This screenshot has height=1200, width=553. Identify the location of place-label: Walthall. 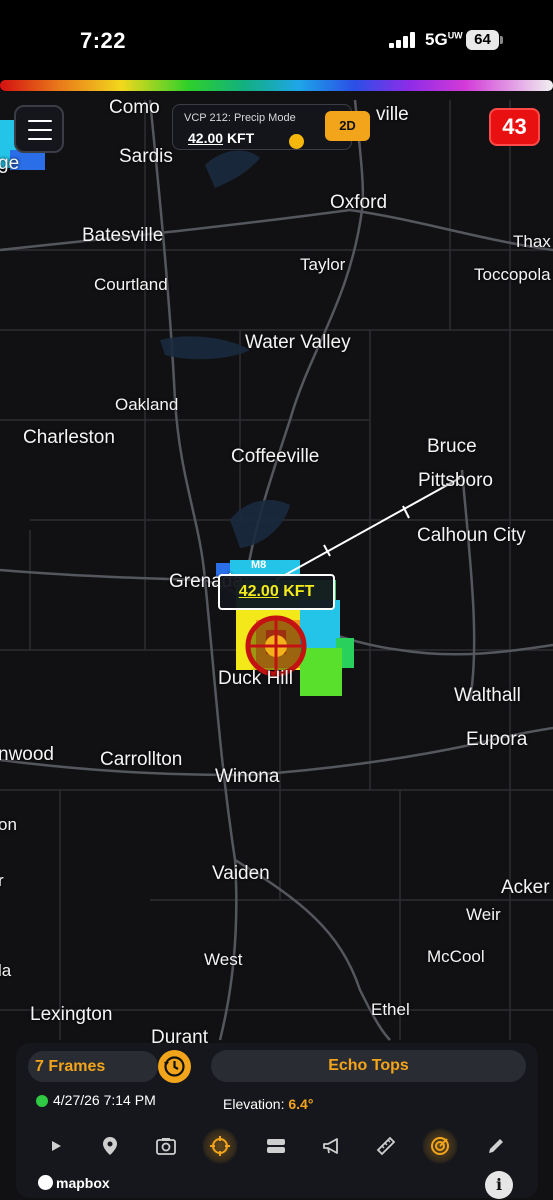
(487, 695).